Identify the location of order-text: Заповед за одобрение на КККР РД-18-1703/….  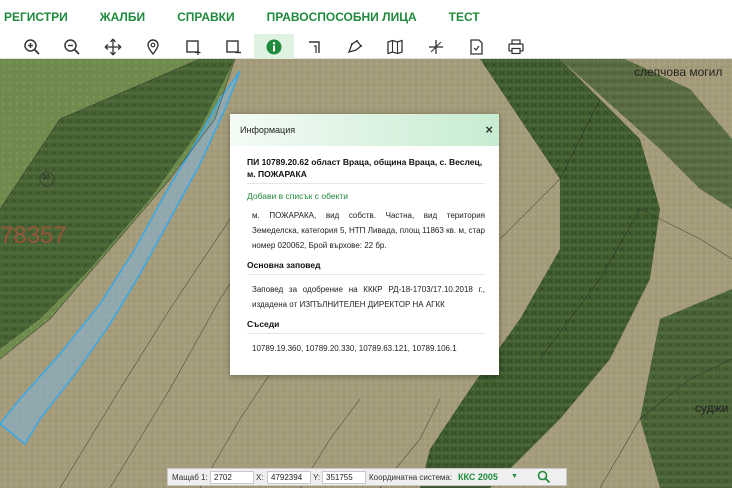
(368, 297).